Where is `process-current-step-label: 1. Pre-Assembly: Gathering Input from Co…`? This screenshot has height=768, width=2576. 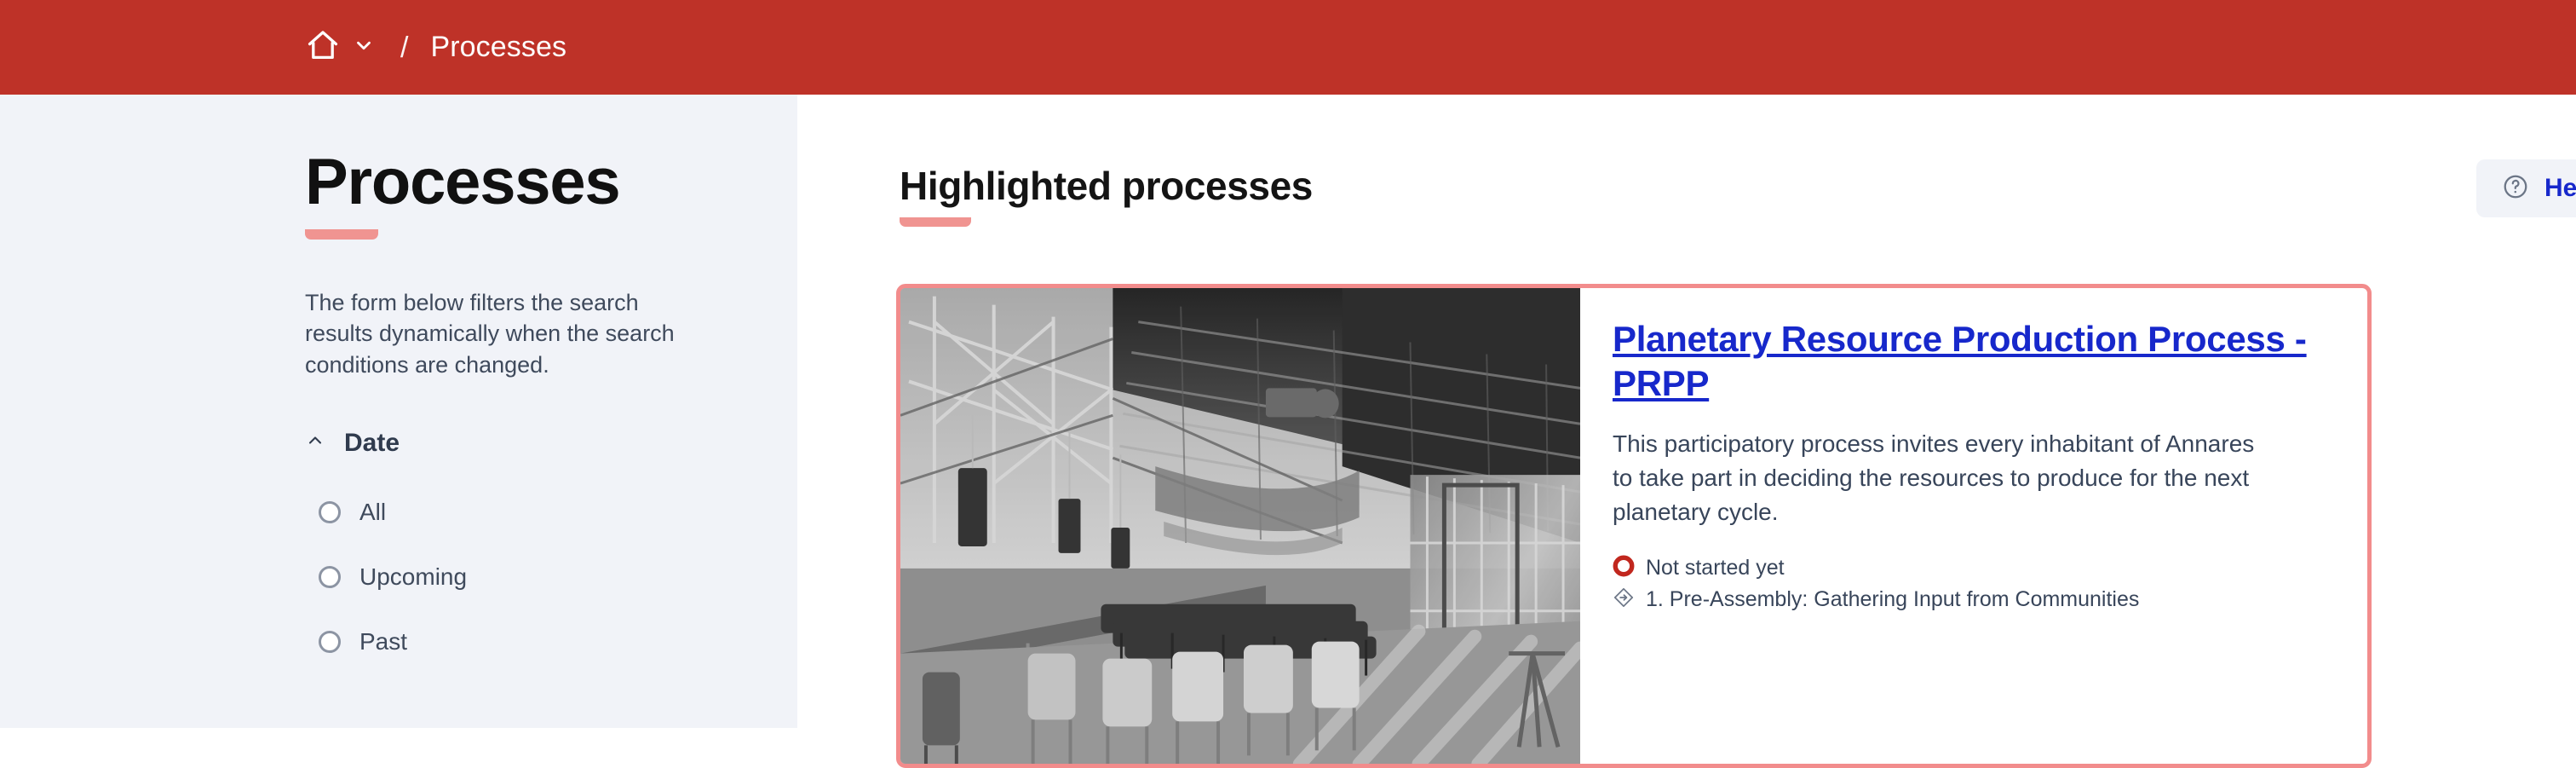
process-current-step-label: 1. Pre-Assembly: Gathering Input from Co… is located at coordinates (1893, 598).